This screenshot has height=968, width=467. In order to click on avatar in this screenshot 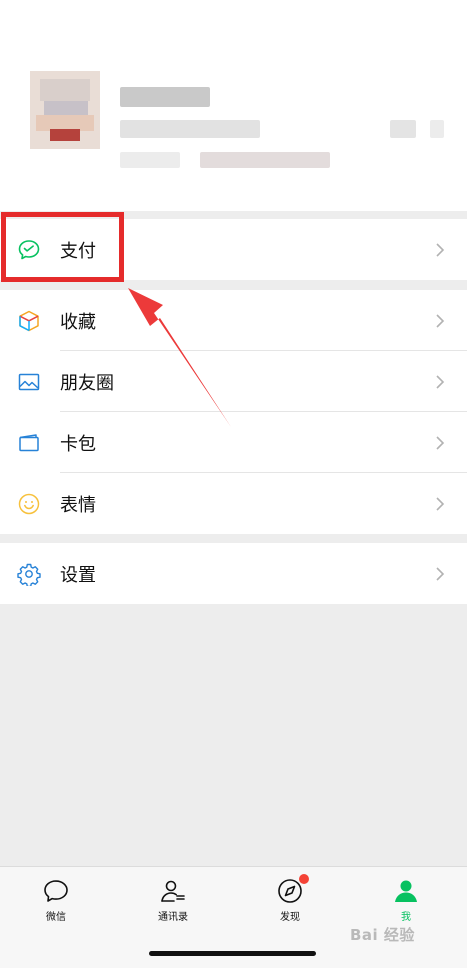, I will do `click(65, 110)`.